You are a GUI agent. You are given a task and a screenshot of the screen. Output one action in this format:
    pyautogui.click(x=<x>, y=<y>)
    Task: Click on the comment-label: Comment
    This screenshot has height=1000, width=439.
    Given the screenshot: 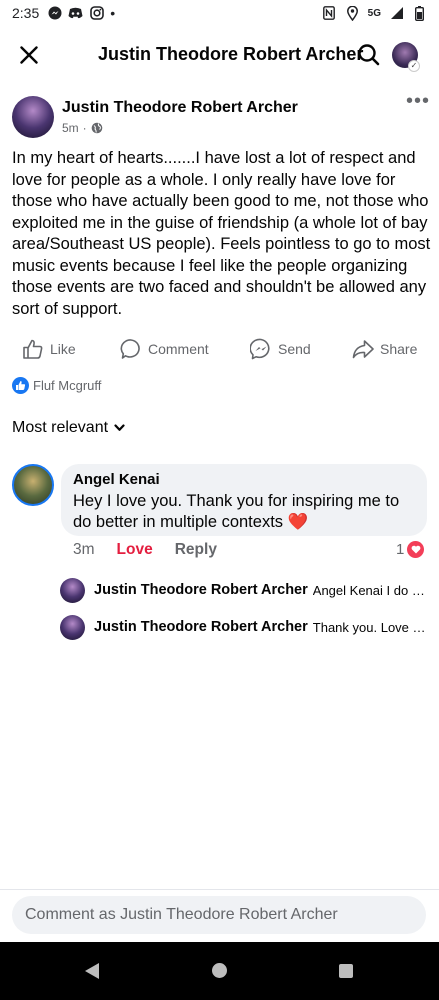 What is the action you would take?
    pyautogui.click(x=178, y=349)
    